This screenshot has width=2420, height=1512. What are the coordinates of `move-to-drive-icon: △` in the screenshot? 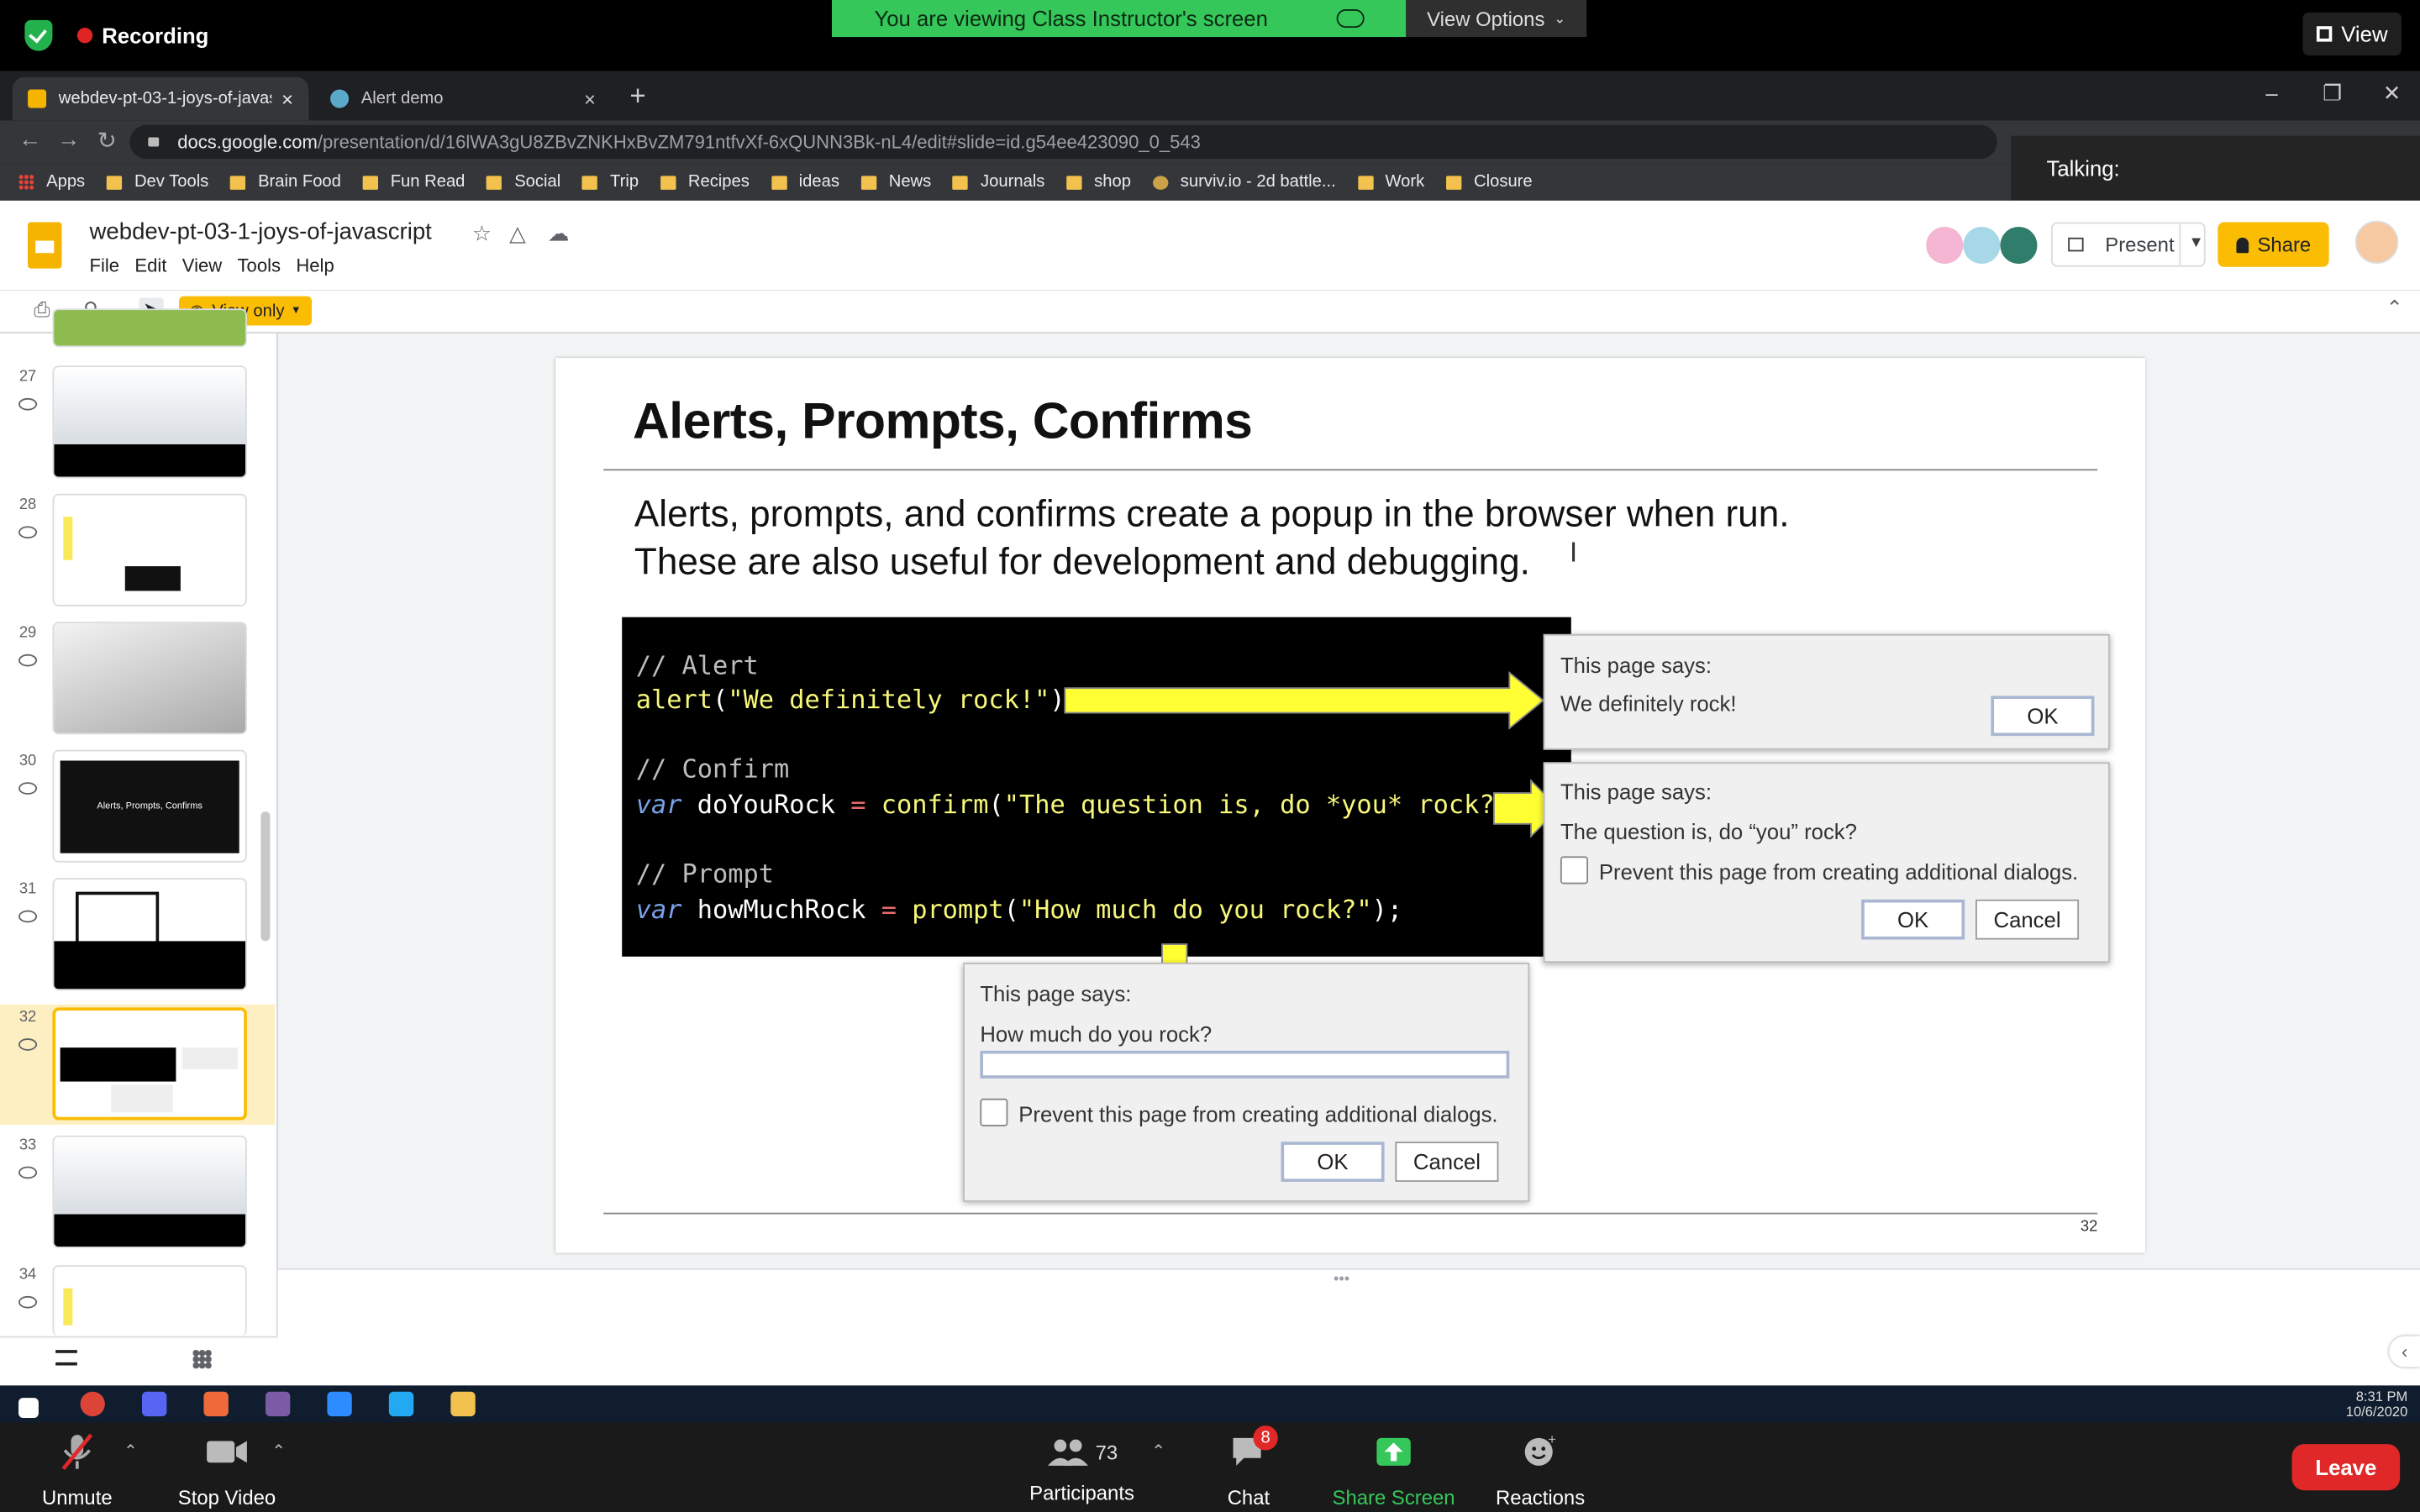 It's located at (517, 234).